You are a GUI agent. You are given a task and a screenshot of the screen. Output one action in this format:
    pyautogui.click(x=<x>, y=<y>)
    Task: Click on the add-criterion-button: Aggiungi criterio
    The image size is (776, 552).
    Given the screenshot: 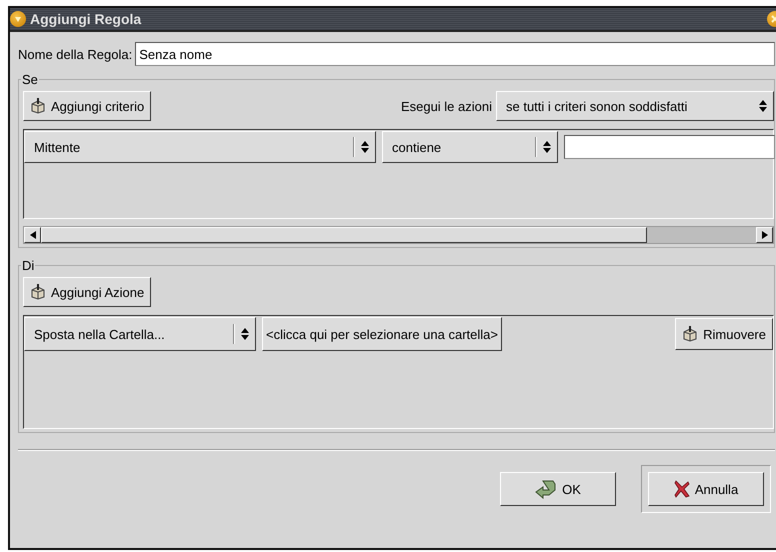 What is the action you would take?
    pyautogui.click(x=87, y=106)
    